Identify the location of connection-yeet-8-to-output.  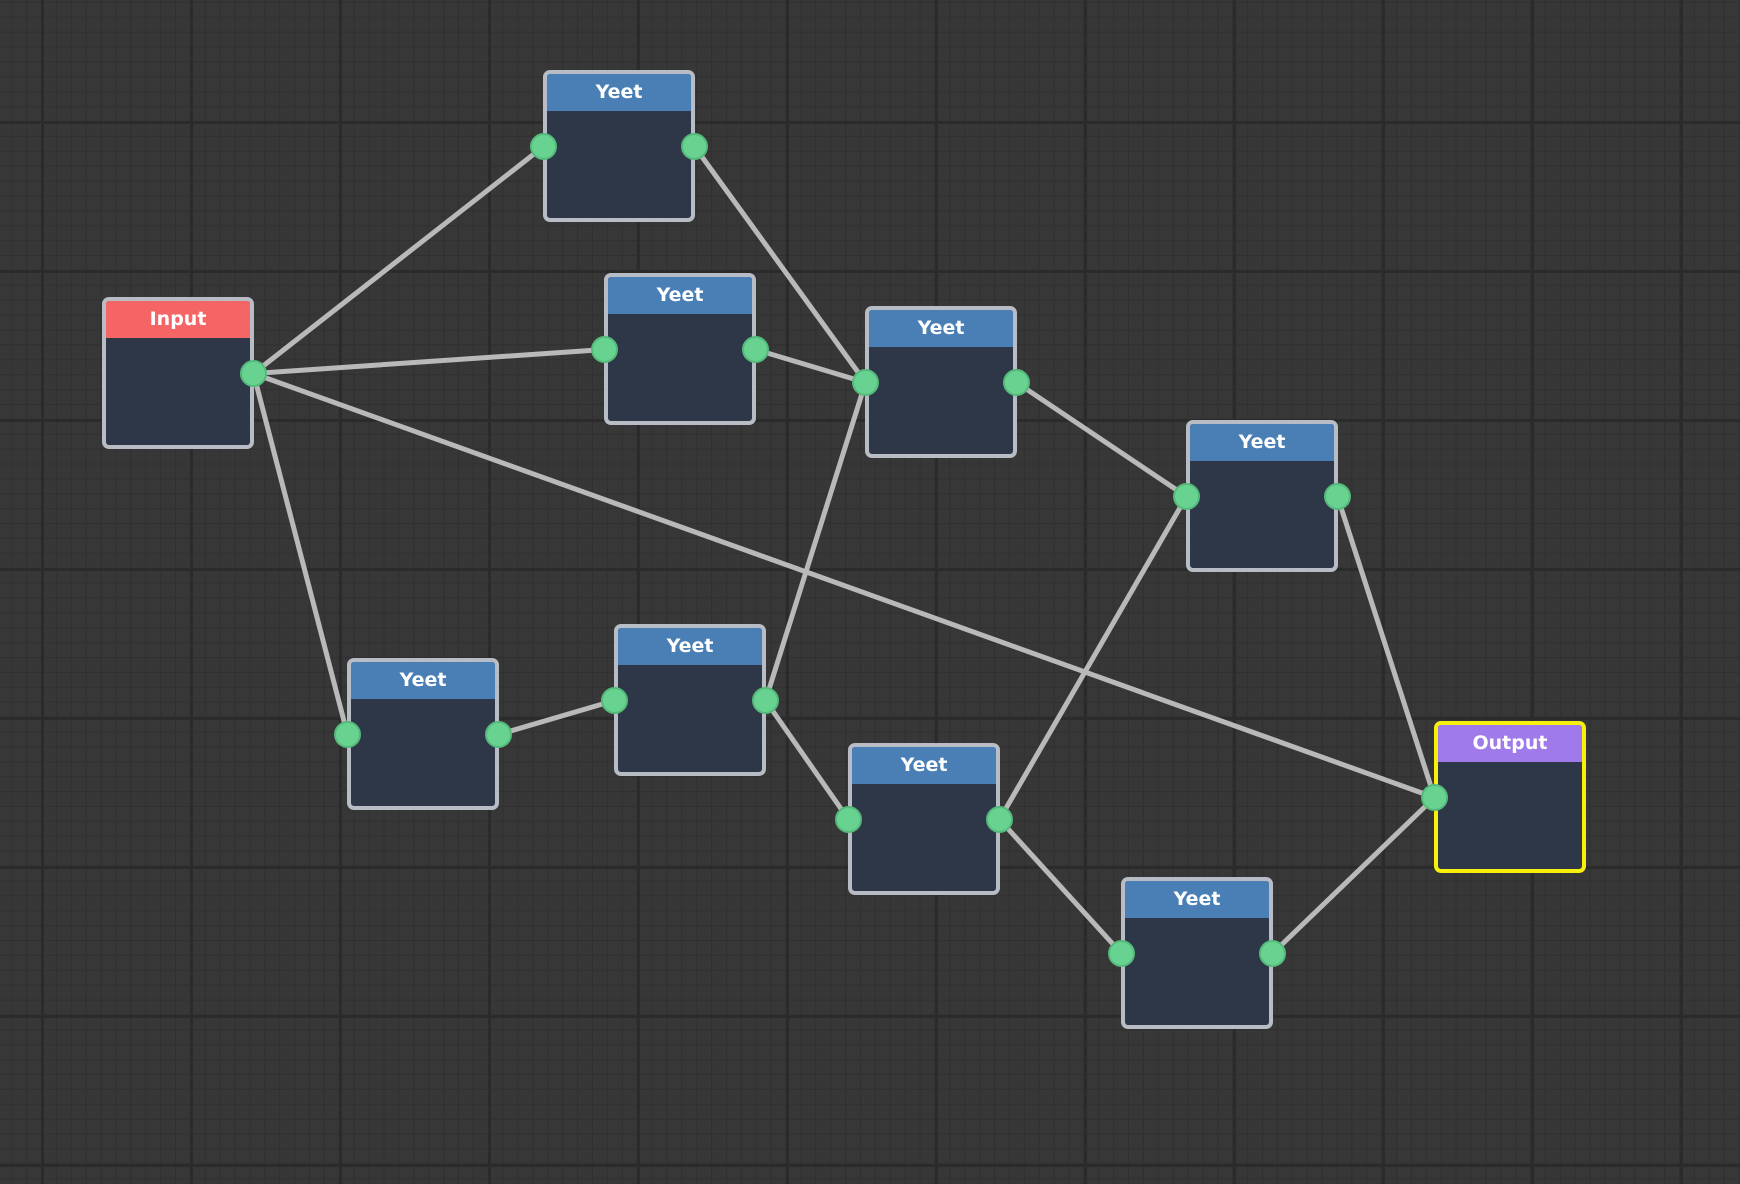
(1353, 875).